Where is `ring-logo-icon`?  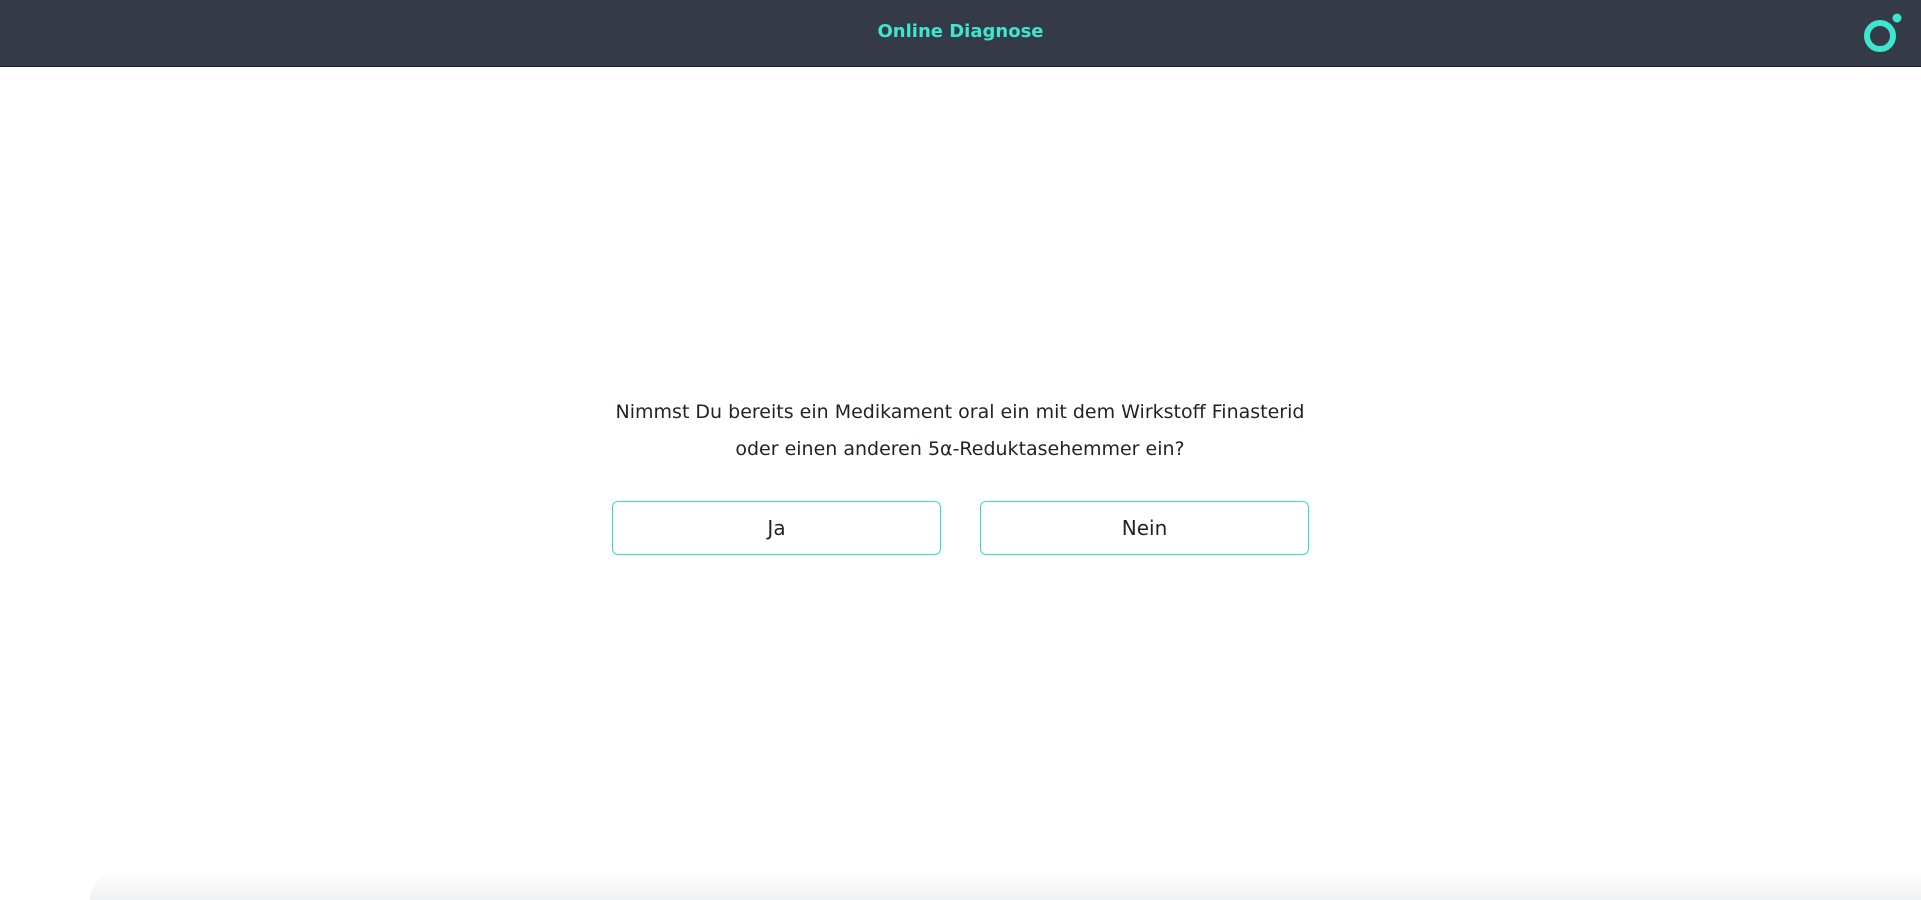 ring-logo-icon is located at coordinates (1883, 34).